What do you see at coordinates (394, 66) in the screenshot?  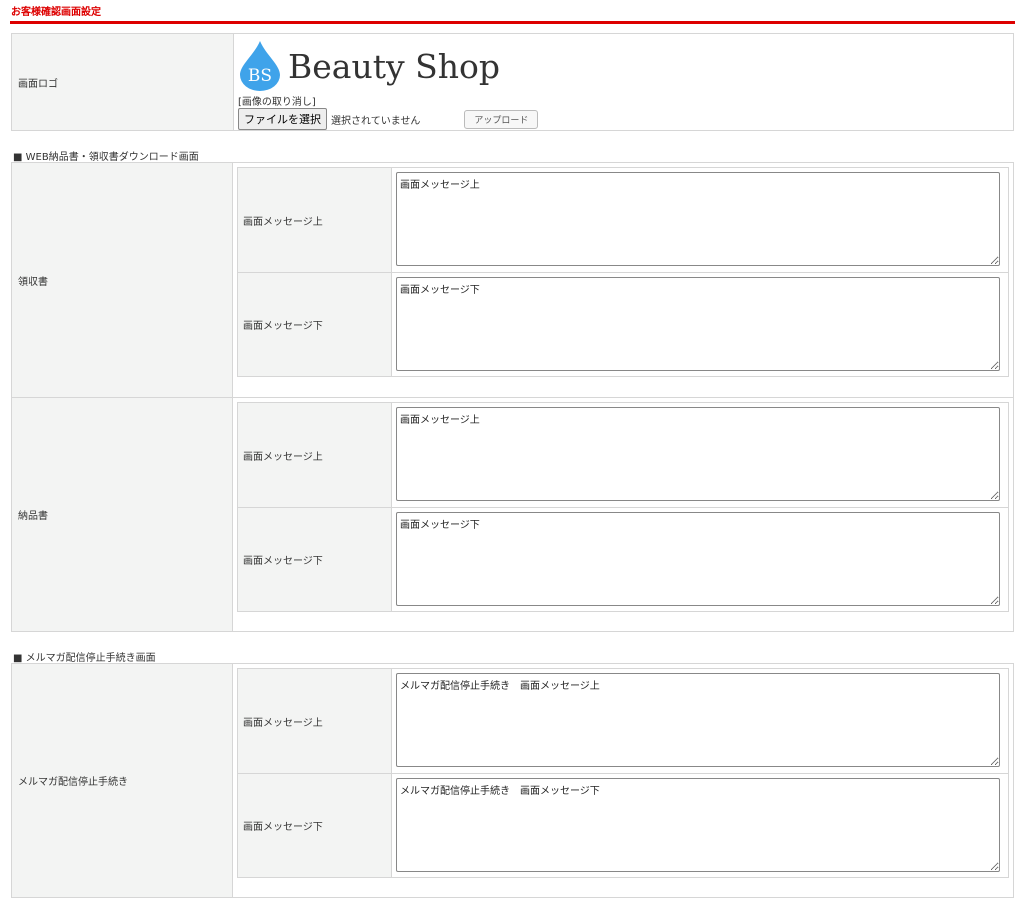 I see `logo-text: Beauty Shop` at bounding box center [394, 66].